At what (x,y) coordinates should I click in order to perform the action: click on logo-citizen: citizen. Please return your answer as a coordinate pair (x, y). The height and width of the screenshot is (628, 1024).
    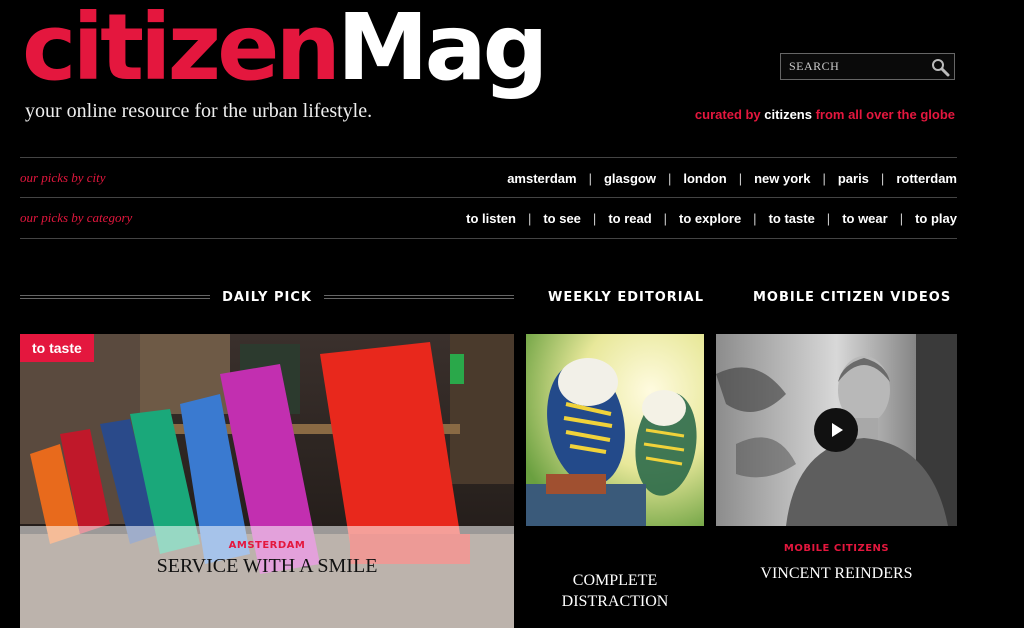
    Looking at the image, I should click on (181, 50).